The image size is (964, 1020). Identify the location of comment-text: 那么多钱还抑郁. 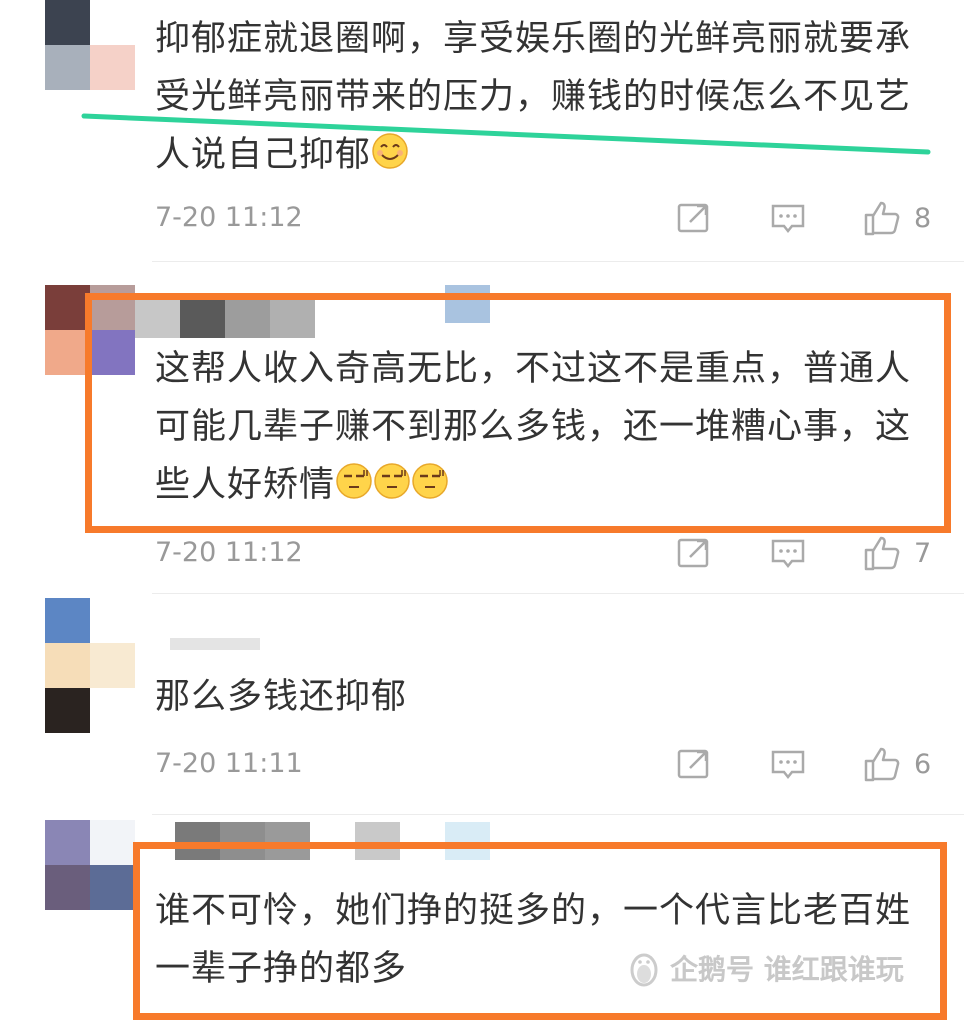
(545, 697).